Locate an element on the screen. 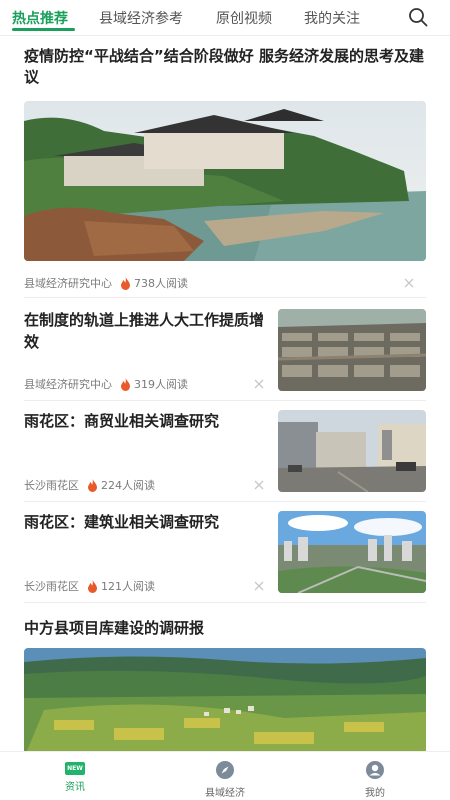 Image resolution: width=450 pixels, height=800 pixels. article-title: 雨花区：商贸业相关调查研究 is located at coordinates (148, 421).